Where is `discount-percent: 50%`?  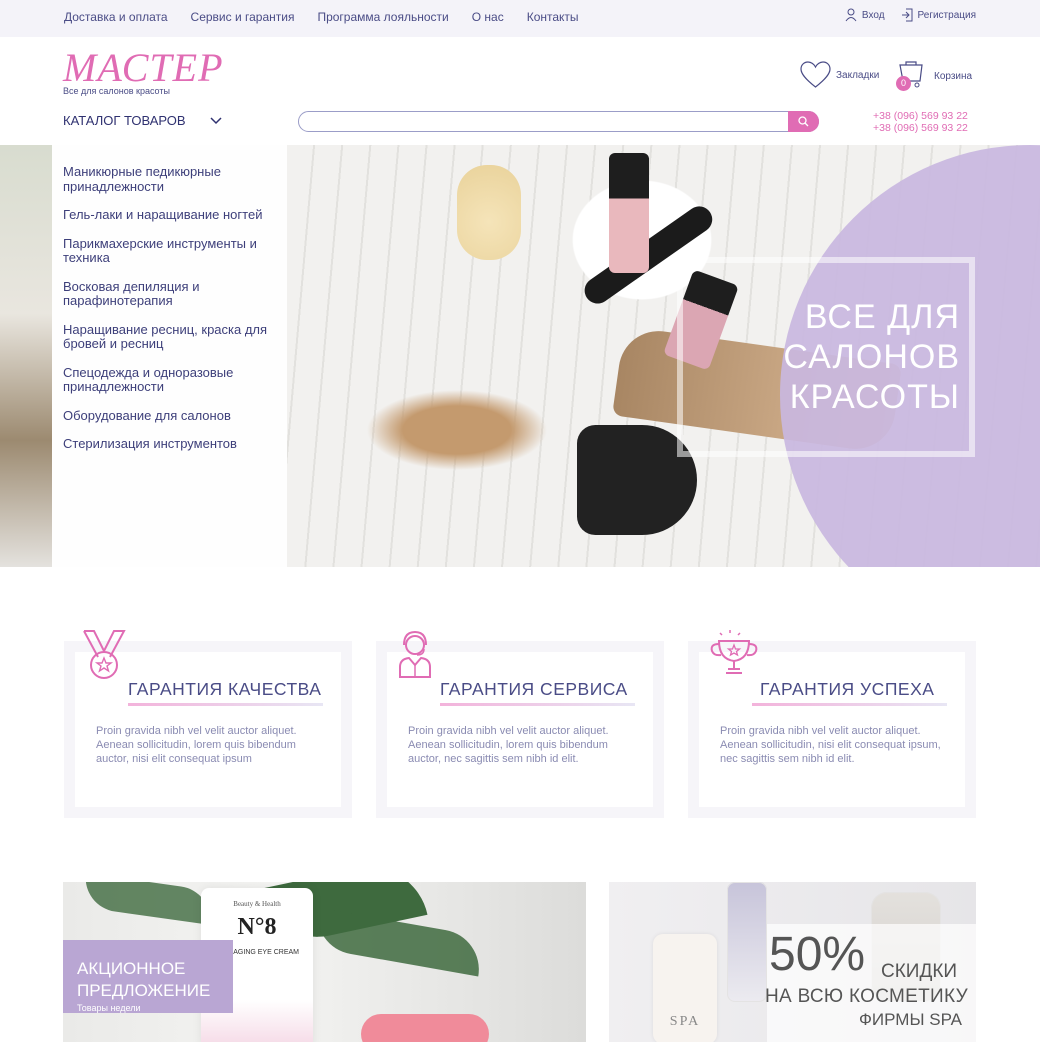
discount-percent: 50% is located at coordinates (817, 954).